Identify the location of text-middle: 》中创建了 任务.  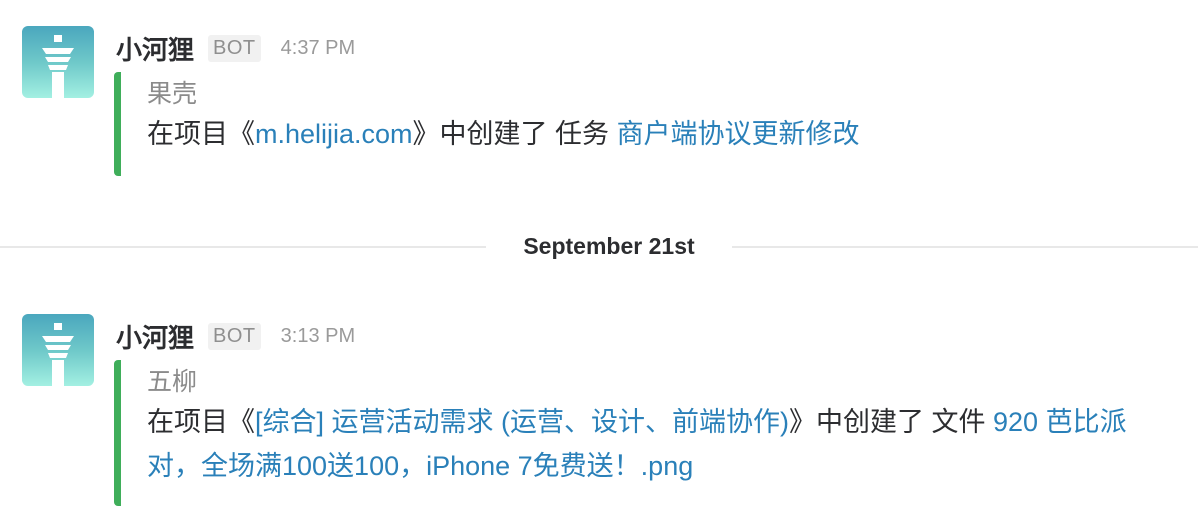
(514, 134).